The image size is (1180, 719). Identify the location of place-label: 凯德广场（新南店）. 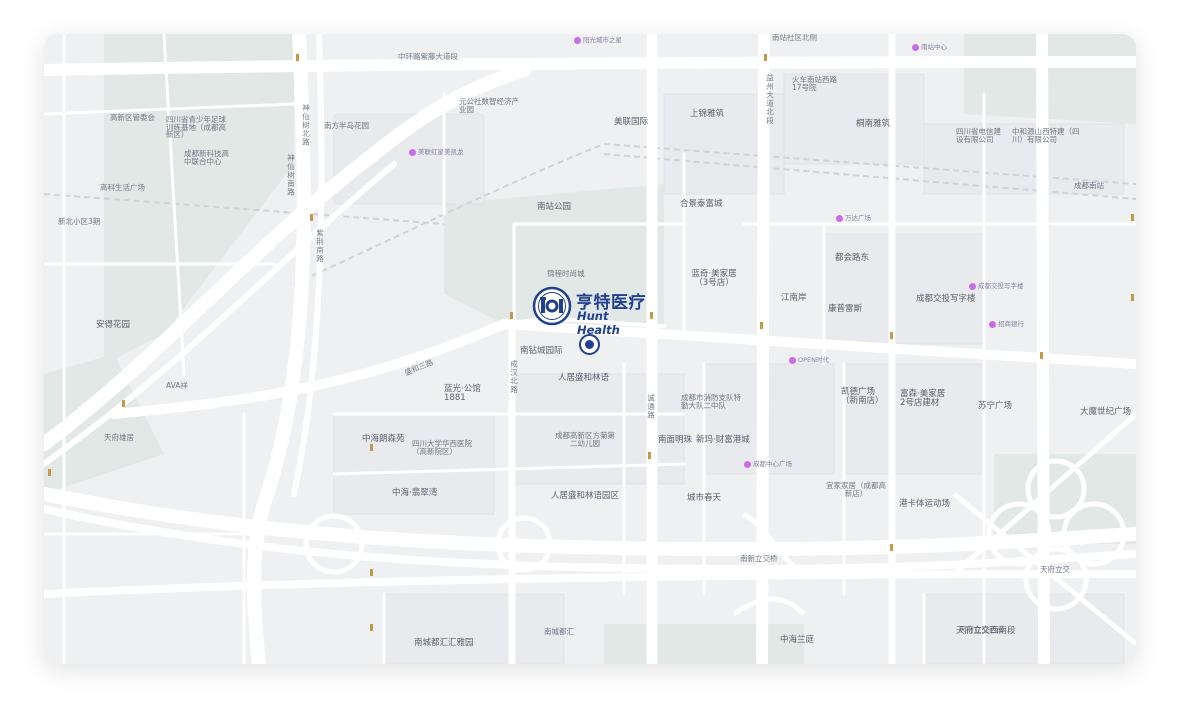
(862, 396).